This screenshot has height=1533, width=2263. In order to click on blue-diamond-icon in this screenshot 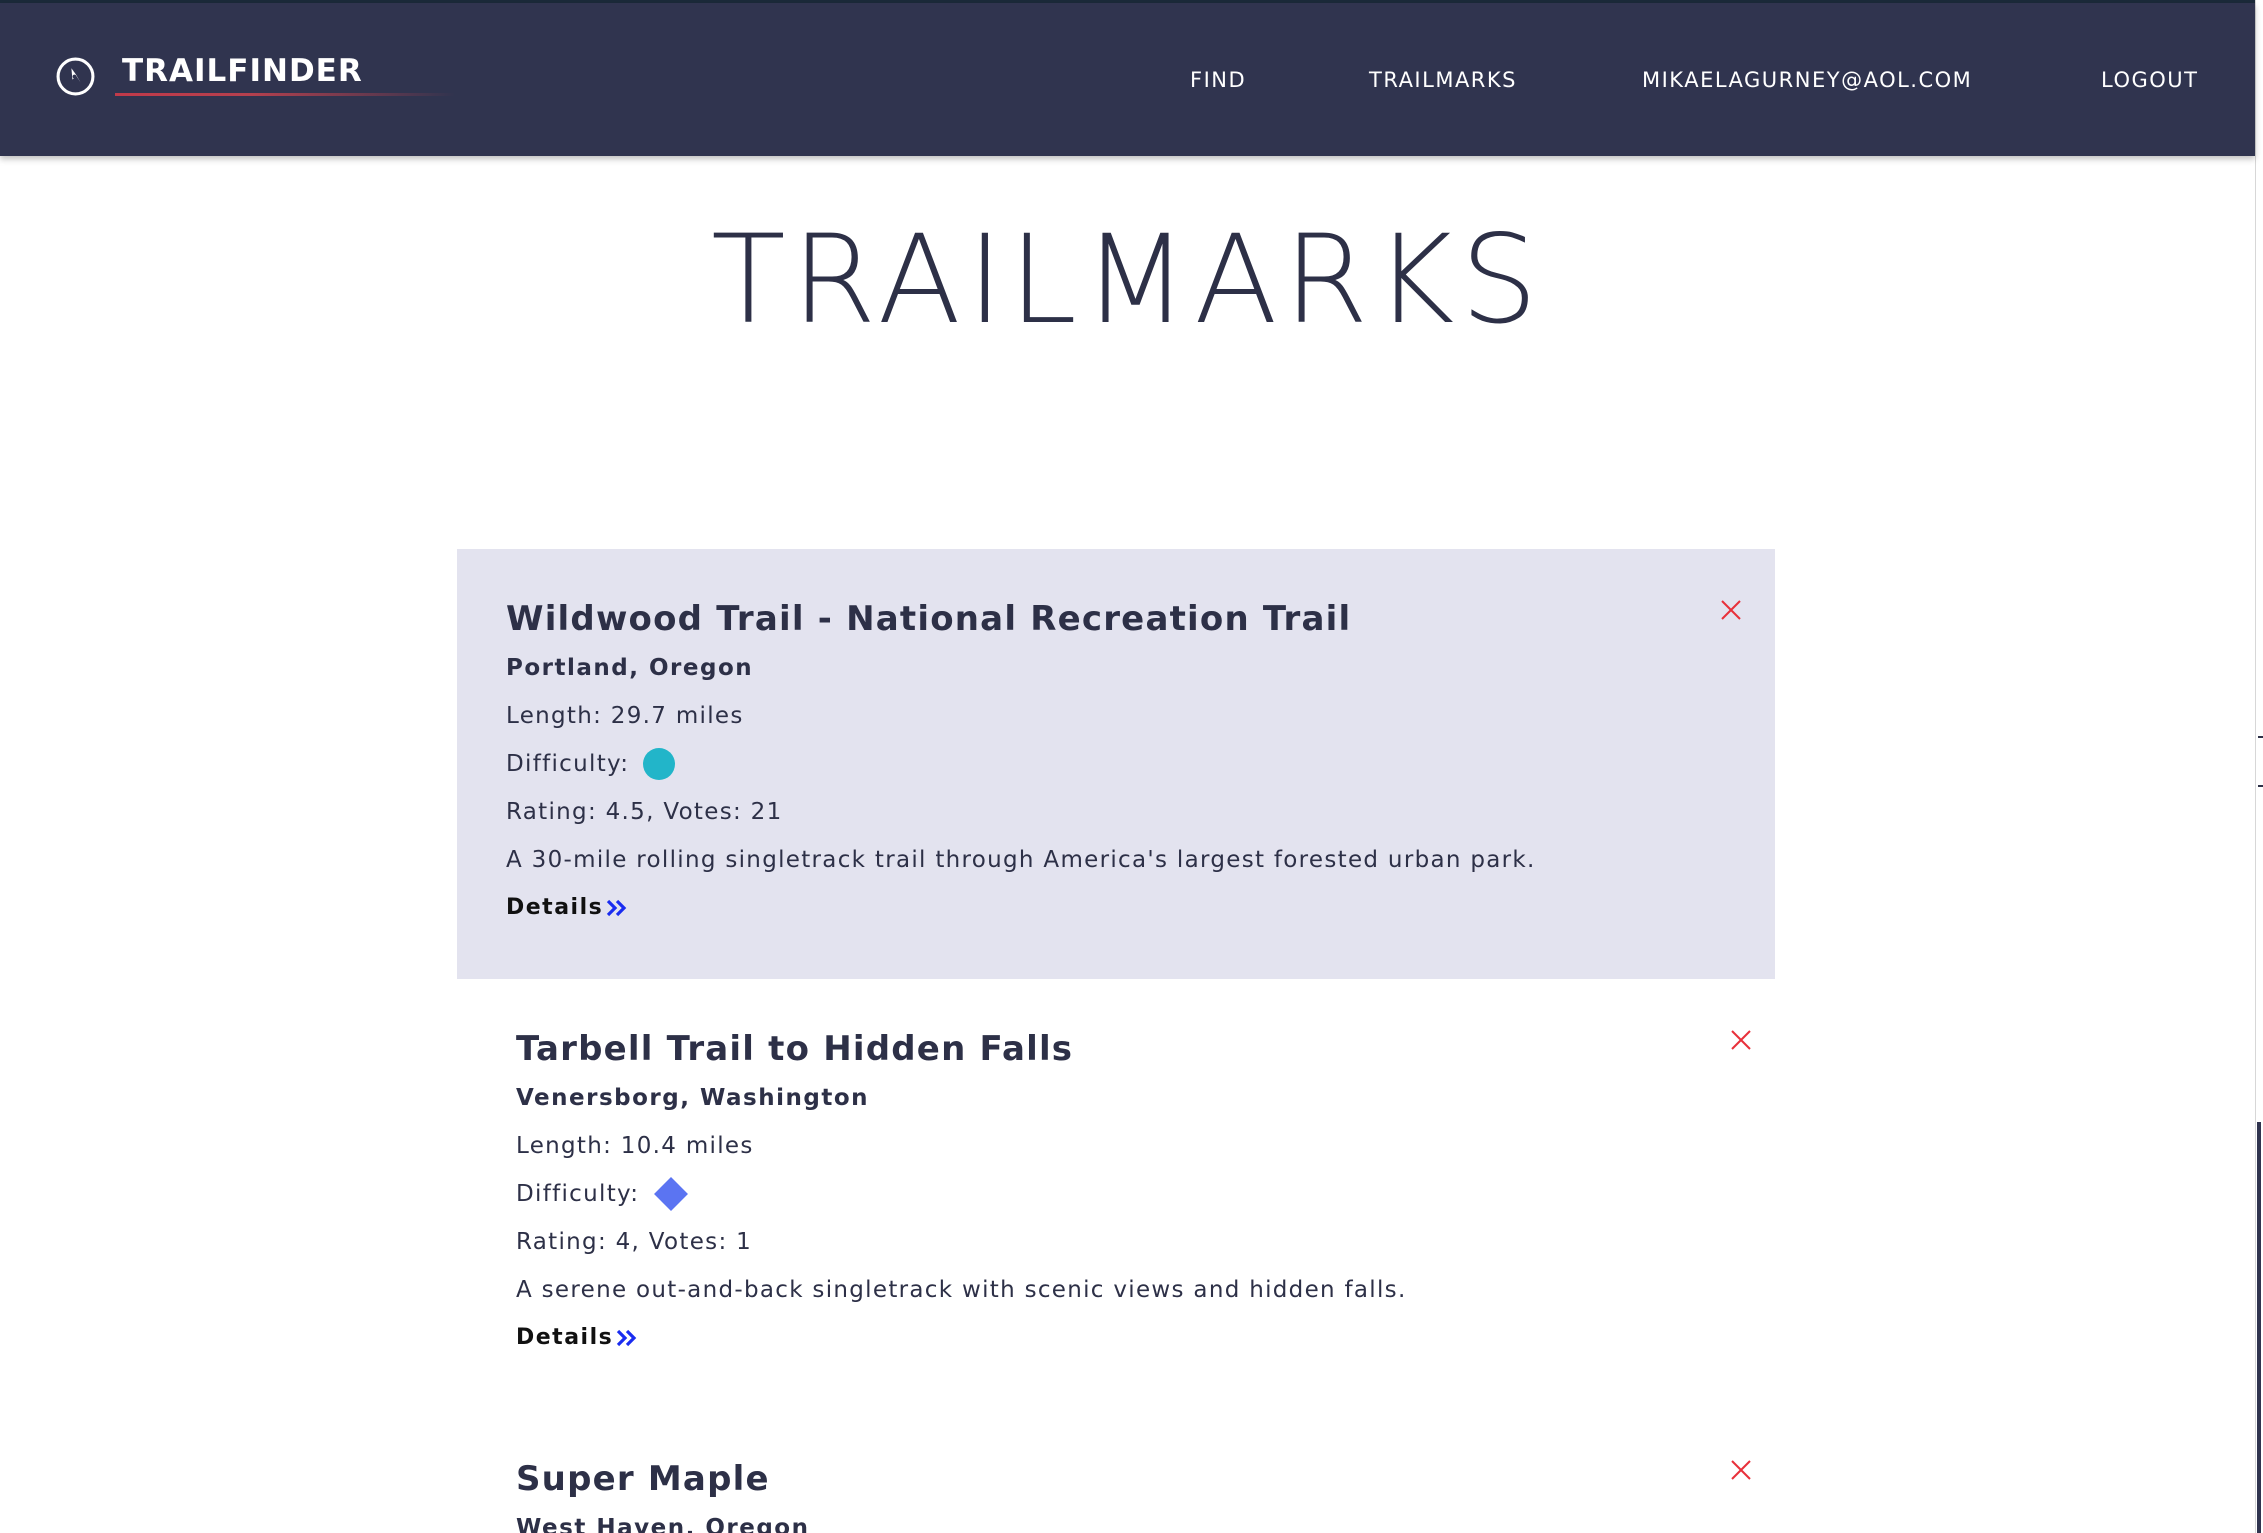, I will do `click(671, 1194)`.